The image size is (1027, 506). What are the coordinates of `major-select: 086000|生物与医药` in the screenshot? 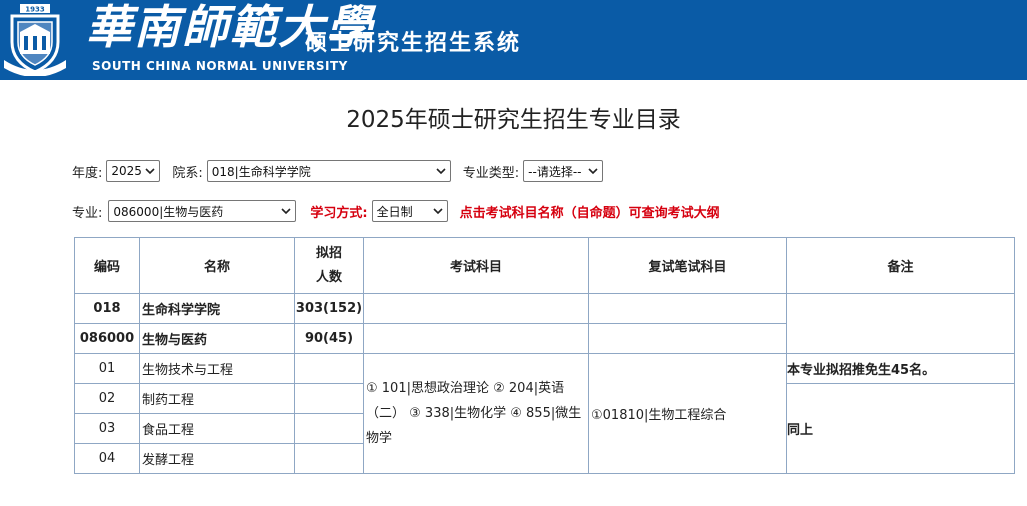 It's located at (202, 211).